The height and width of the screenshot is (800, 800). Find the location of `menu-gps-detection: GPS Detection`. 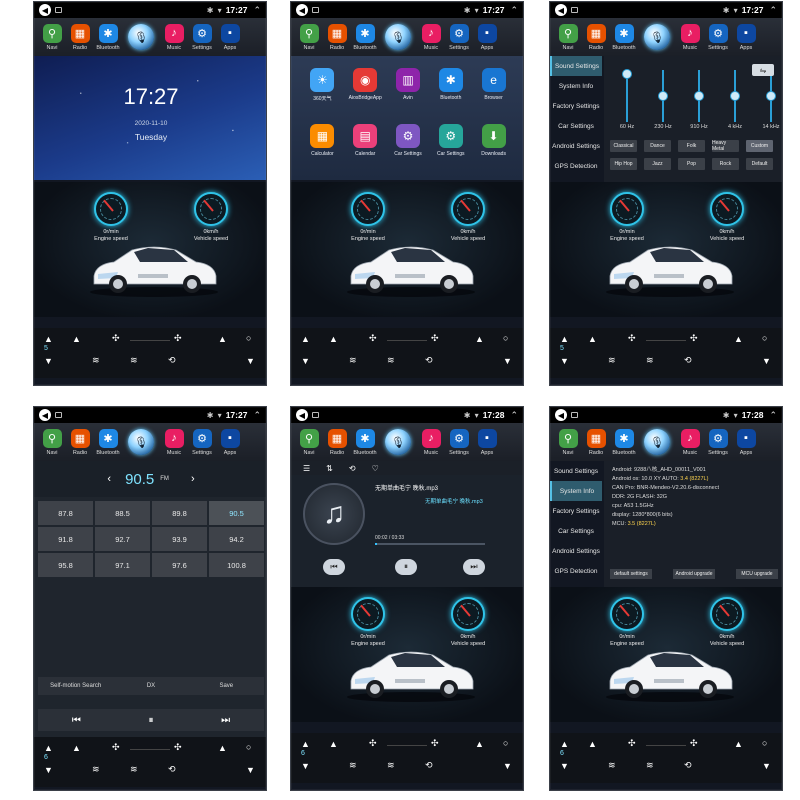

menu-gps-detection: GPS Detection is located at coordinates (576, 571).